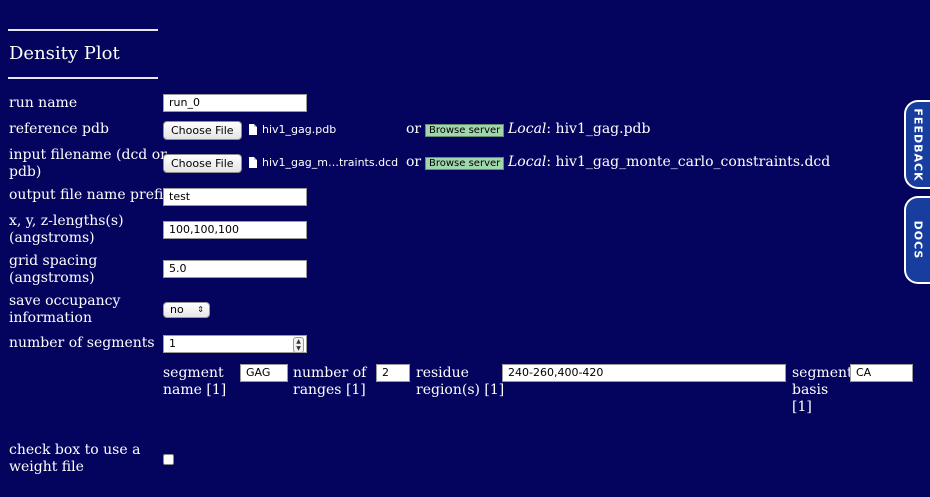  What do you see at coordinates (644, 373) in the screenshot?
I see `residue-region-input: 240-260,400-420` at bounding box center [644, 373].